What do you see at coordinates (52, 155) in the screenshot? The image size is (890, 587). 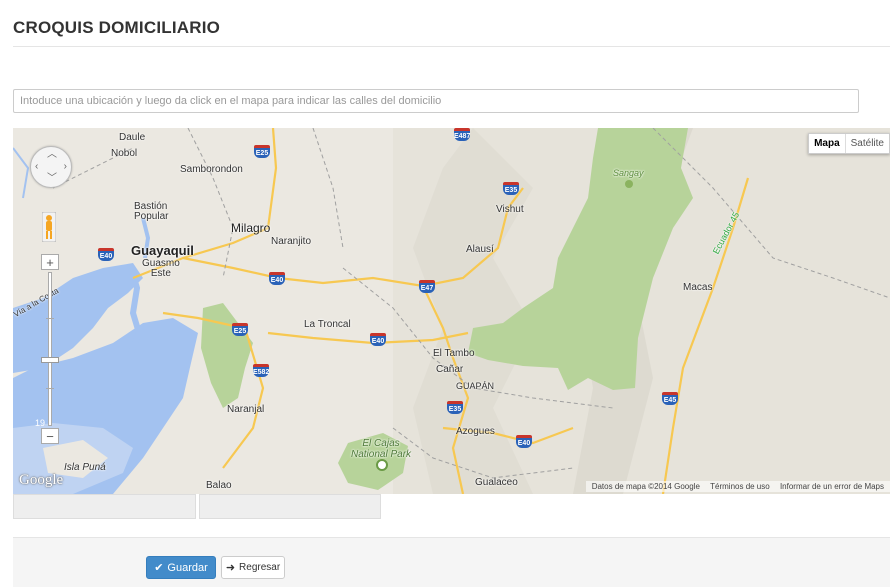 I see `chevron-up-icon: ︿` at bounding box center [52, 155].